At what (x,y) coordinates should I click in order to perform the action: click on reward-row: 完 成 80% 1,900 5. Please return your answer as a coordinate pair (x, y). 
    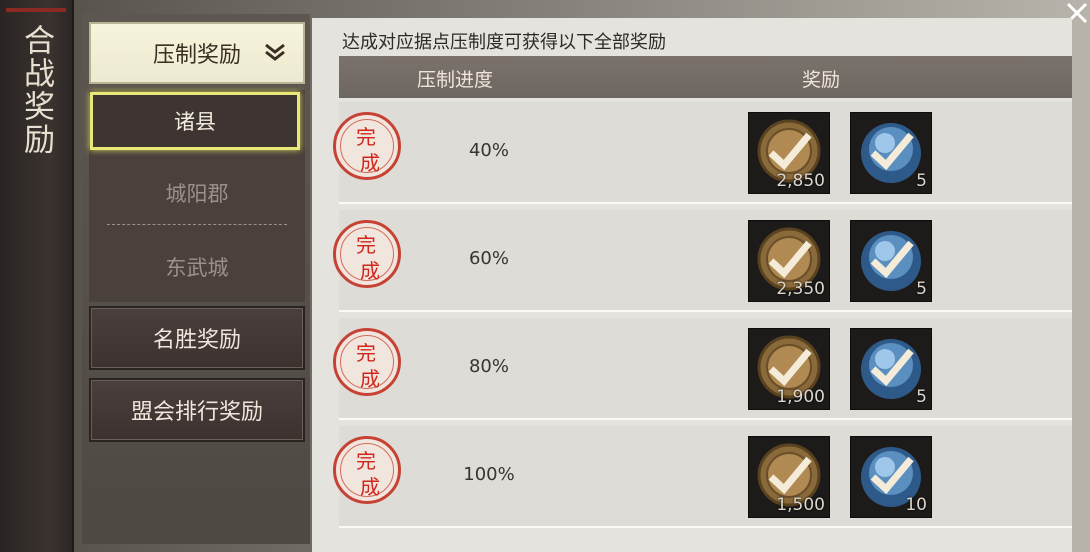
    Looking at the image, I should click on (702, 369).